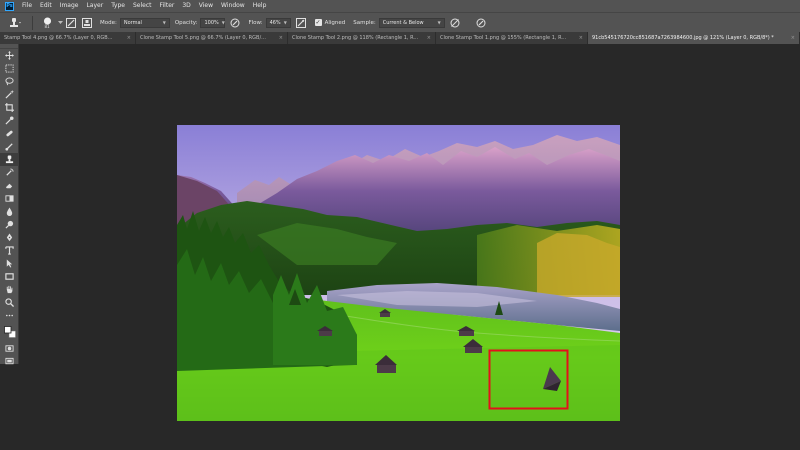  I want to click on magic-wand-tool, so click(9, 94).